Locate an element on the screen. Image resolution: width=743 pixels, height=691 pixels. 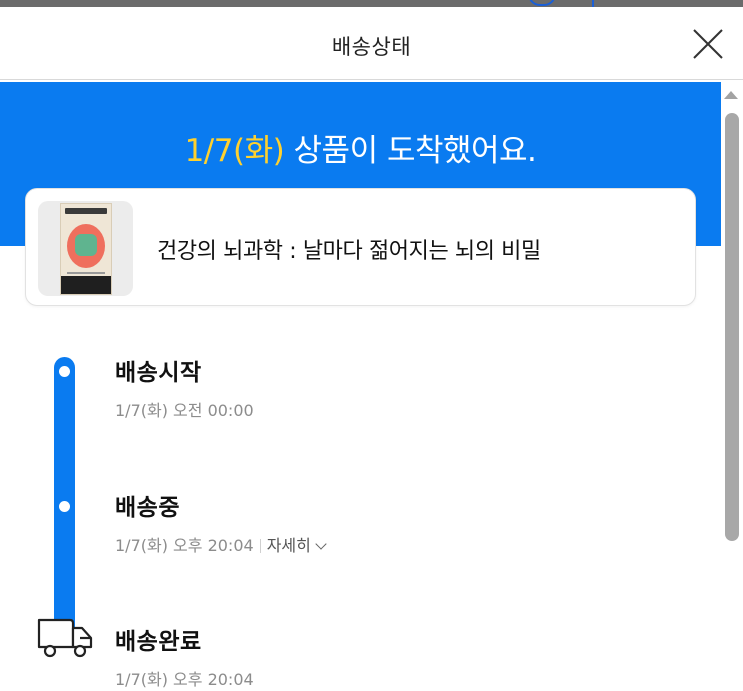
arrival-message: 상품이 도착했어요. is located at coordinates (410, 151).